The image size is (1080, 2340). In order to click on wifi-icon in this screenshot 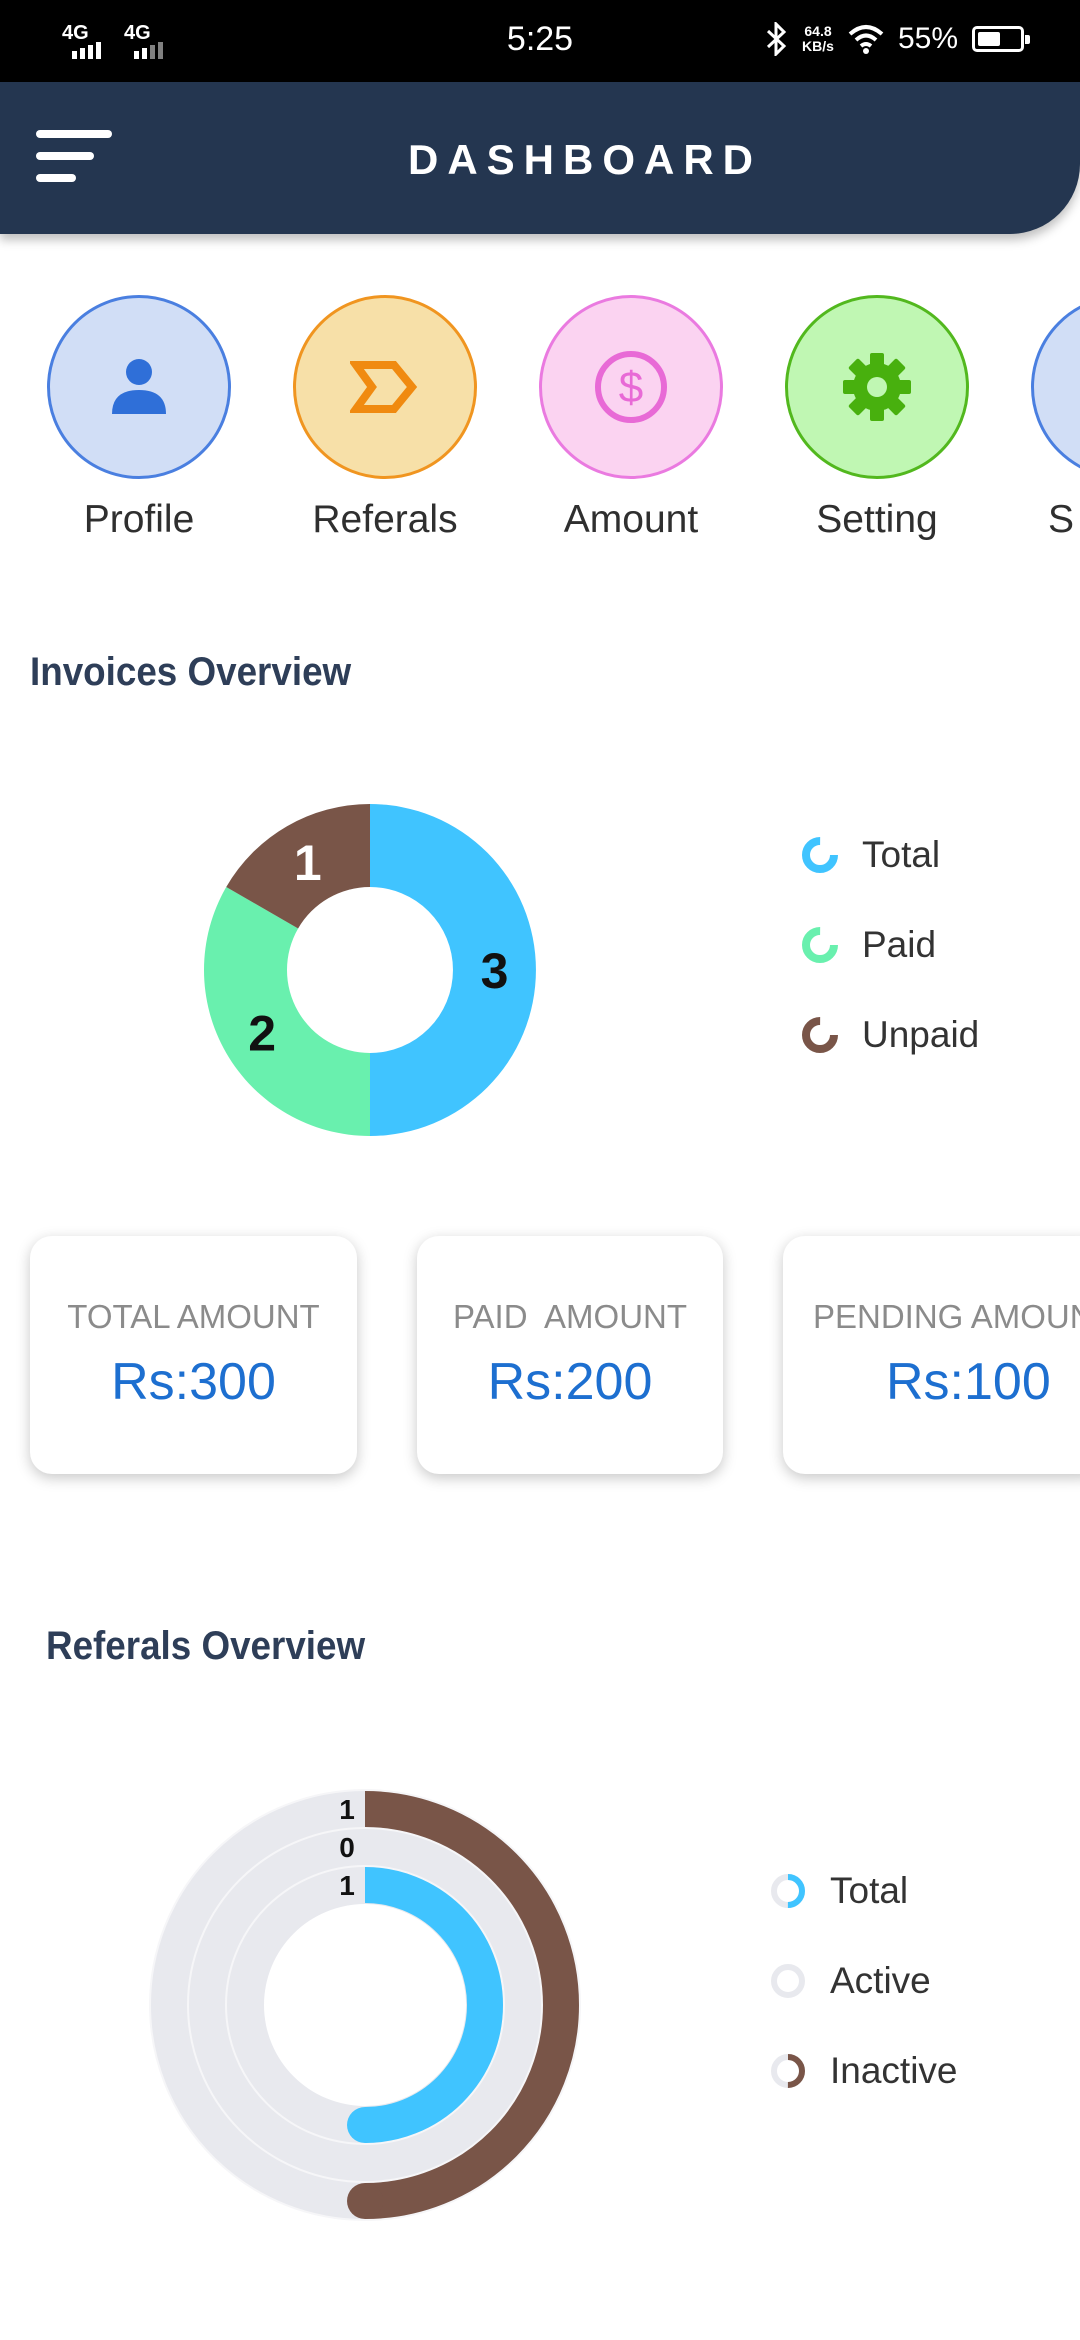, I will do `click(866, 39)`.